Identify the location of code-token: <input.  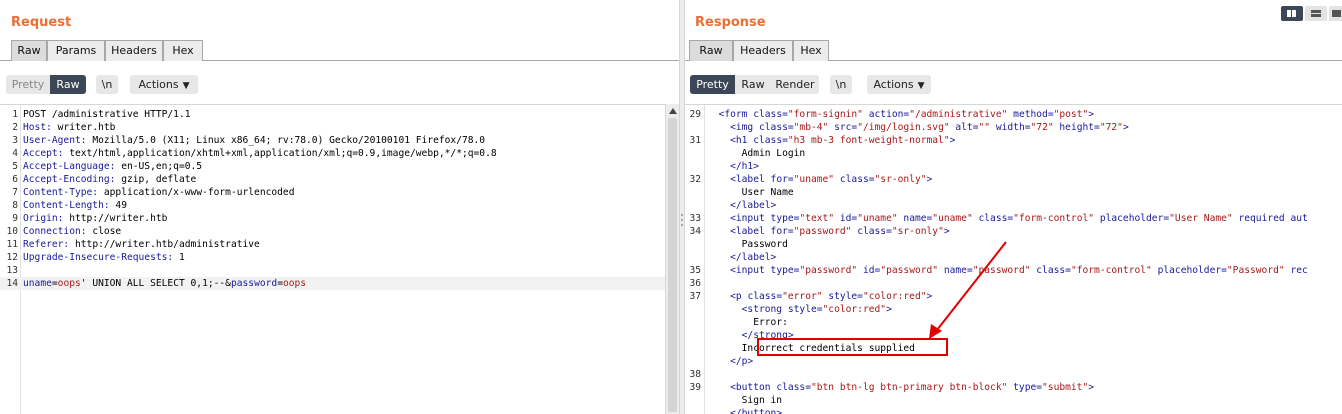
(750, 270).